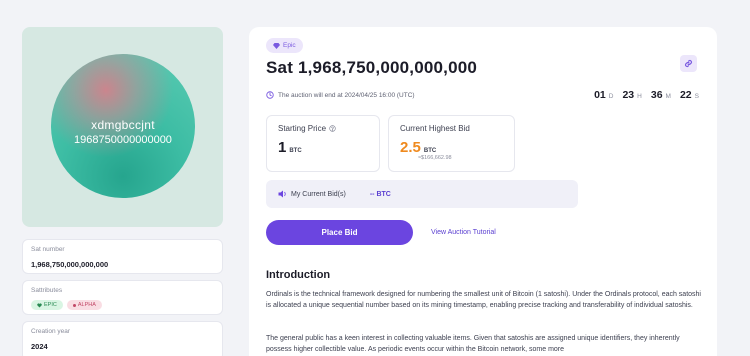 The width and height of the screenshot is (750, 356). Describe the element at coordinates (323, 143) in the screenshot. I see `starting-price-card: Starting Price 1 BTC` at that location.